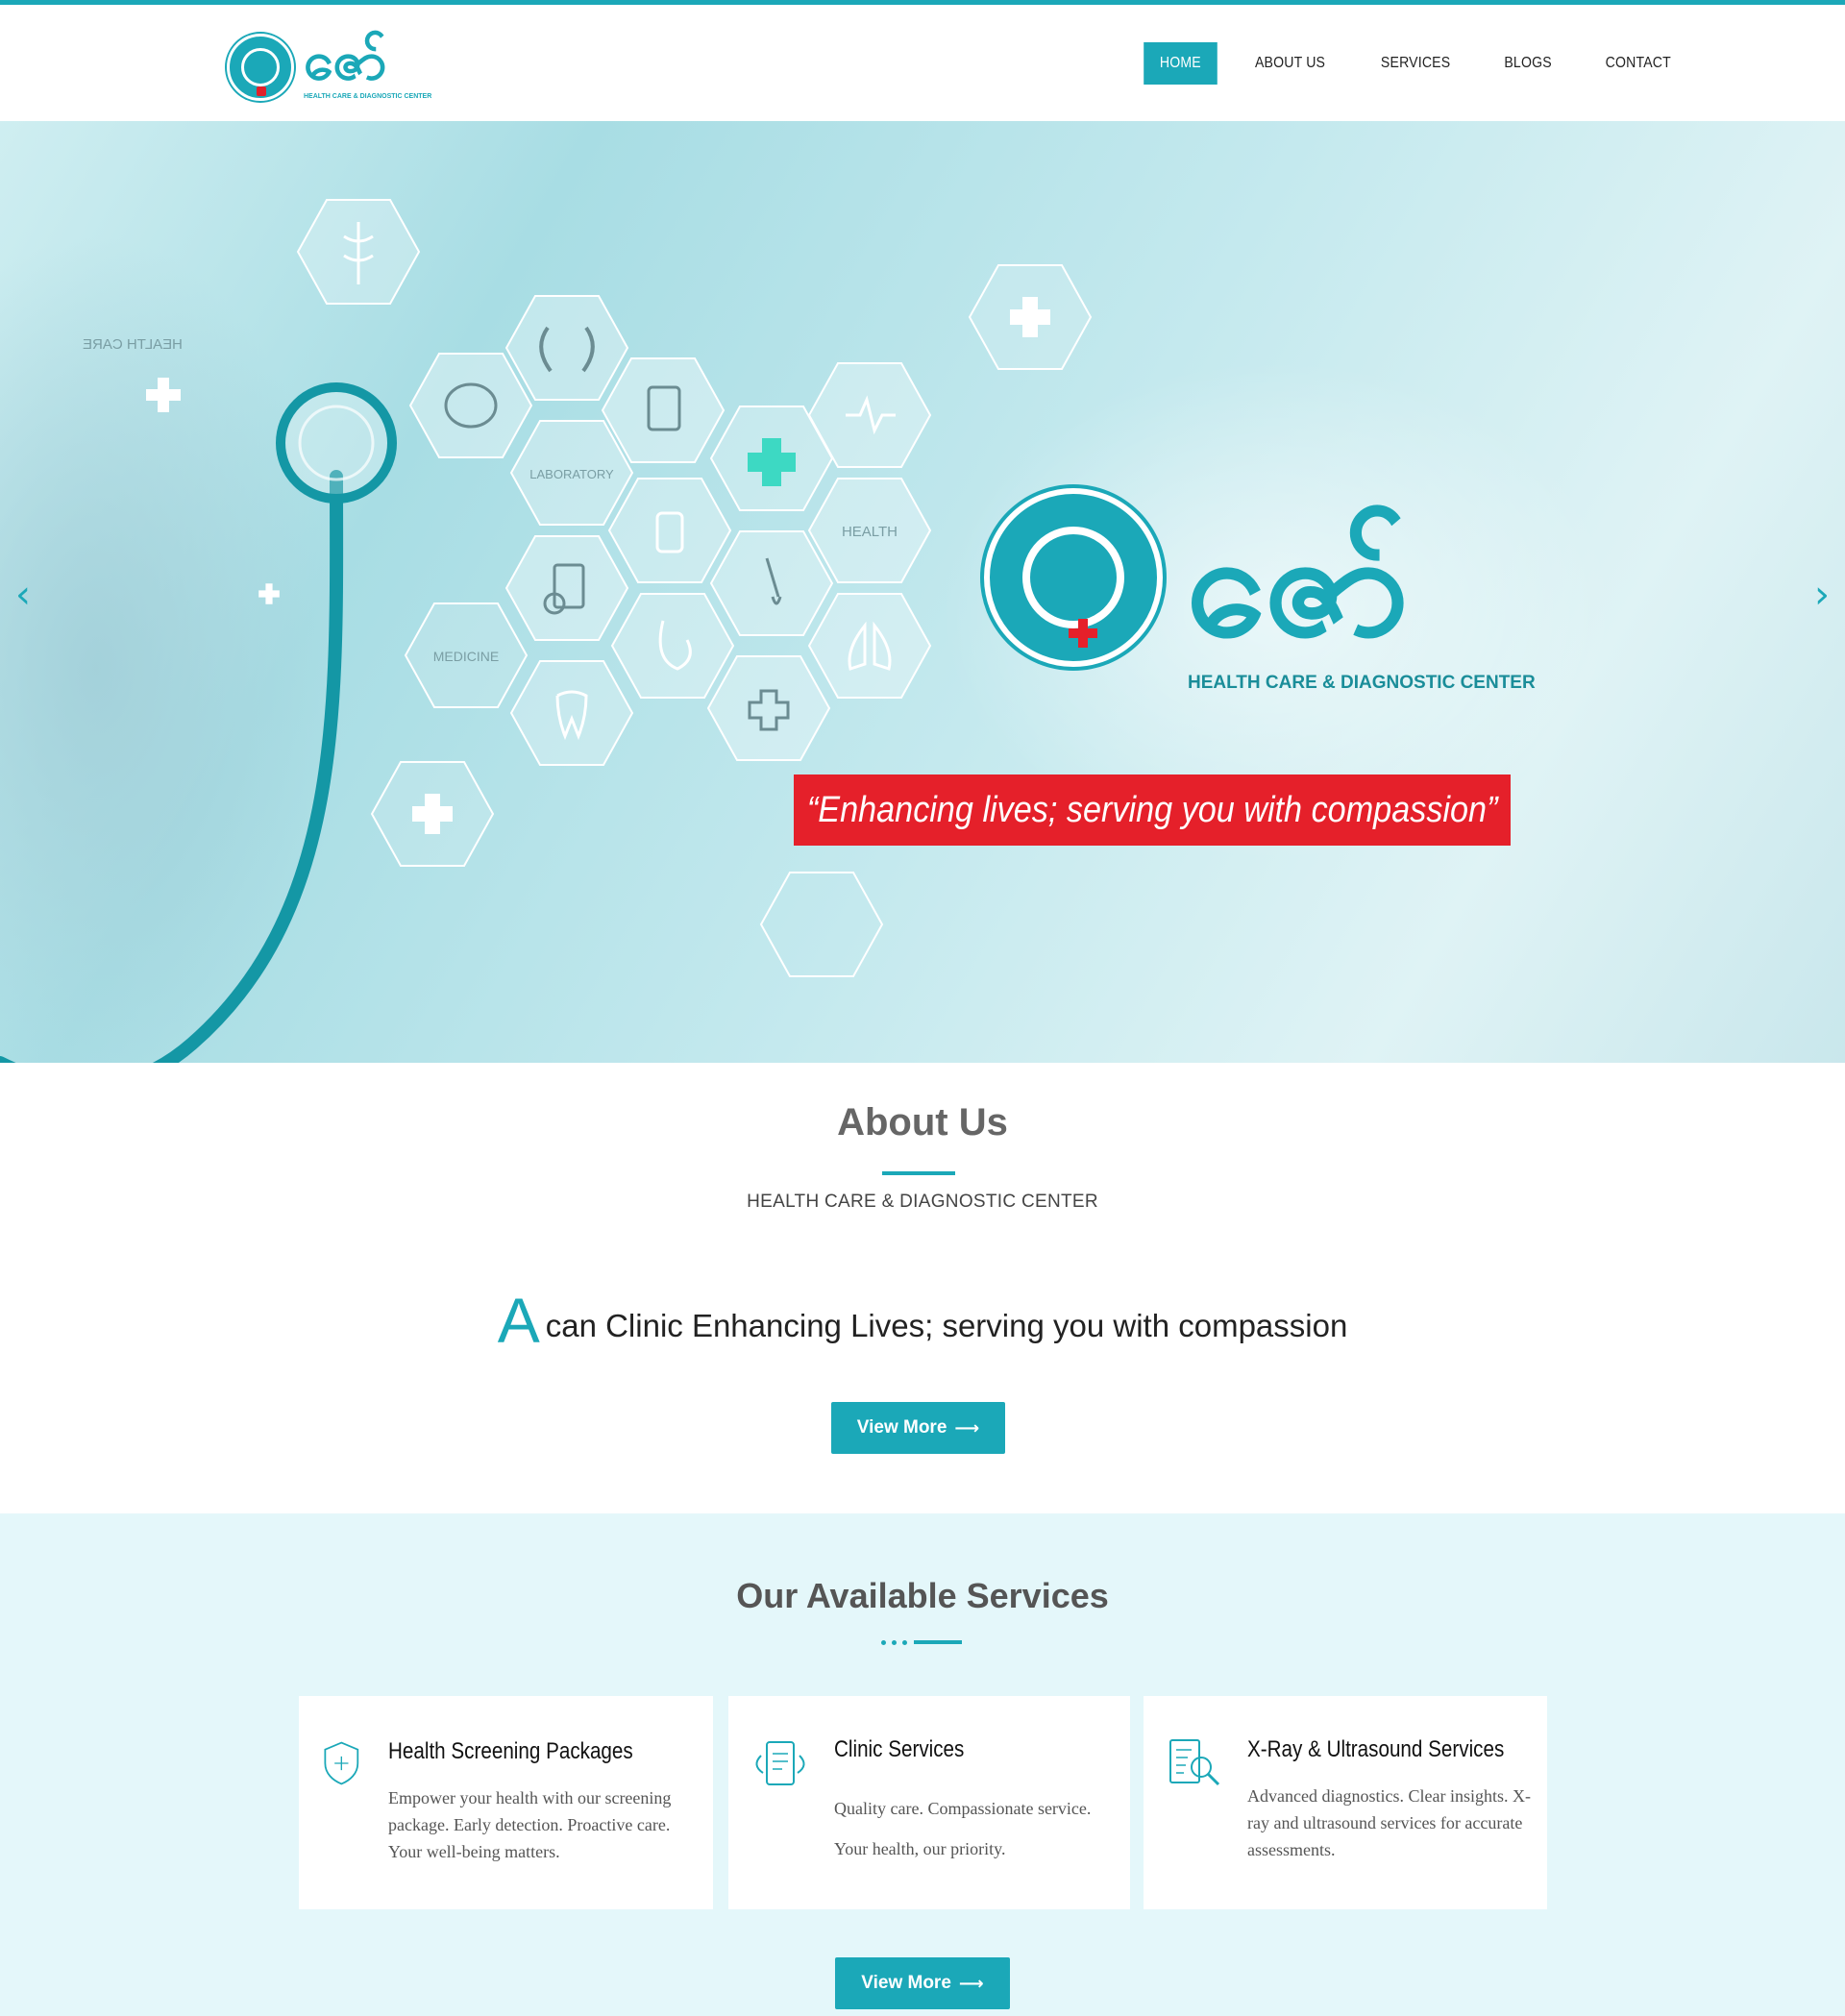  I want to click on nav-about-us: ABOUT US, so click(1290, 63).